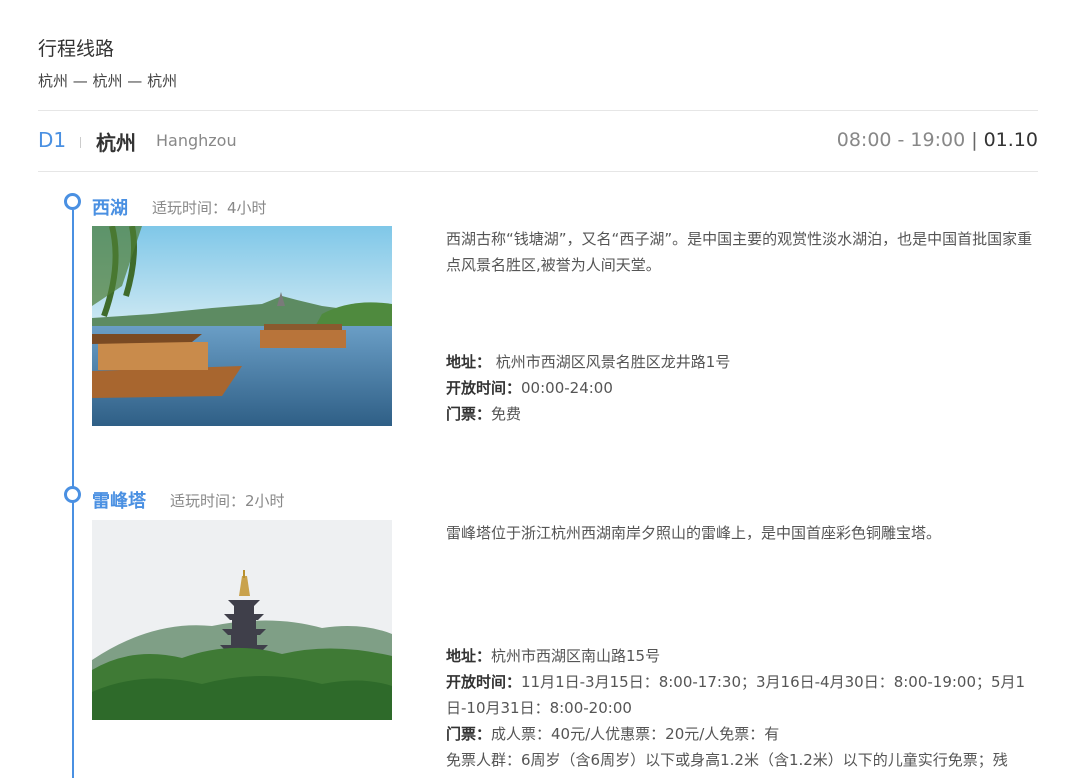 The image size is (1074, 778). I want to click on spot-duration: 适玩时间：4小时, so click(209, 208).